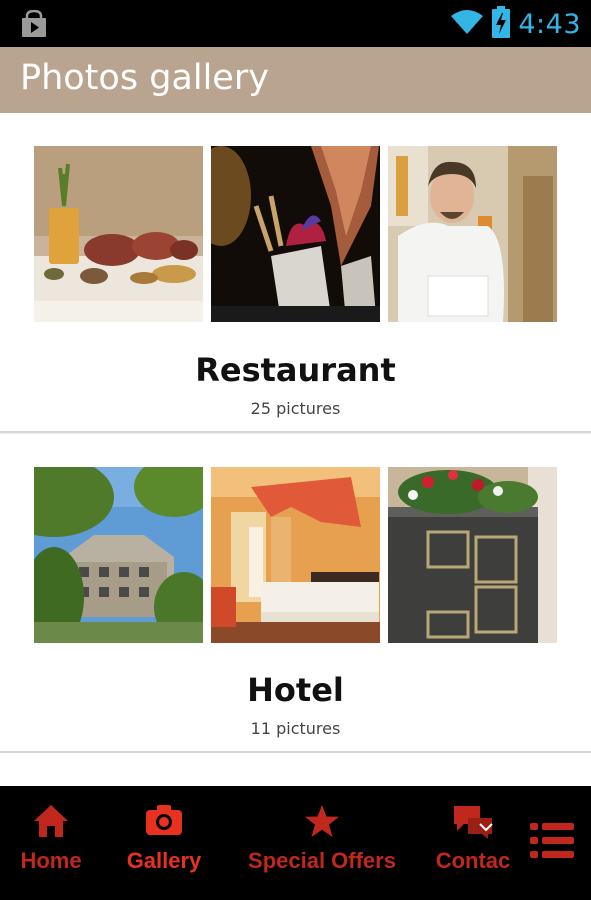 The image size is (591, 900). I want to click on page-title: Photos gallery, so click(144, 78).